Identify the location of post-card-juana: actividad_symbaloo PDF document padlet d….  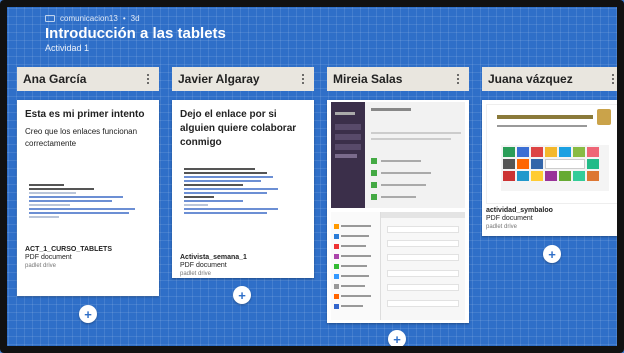
(553, 168).